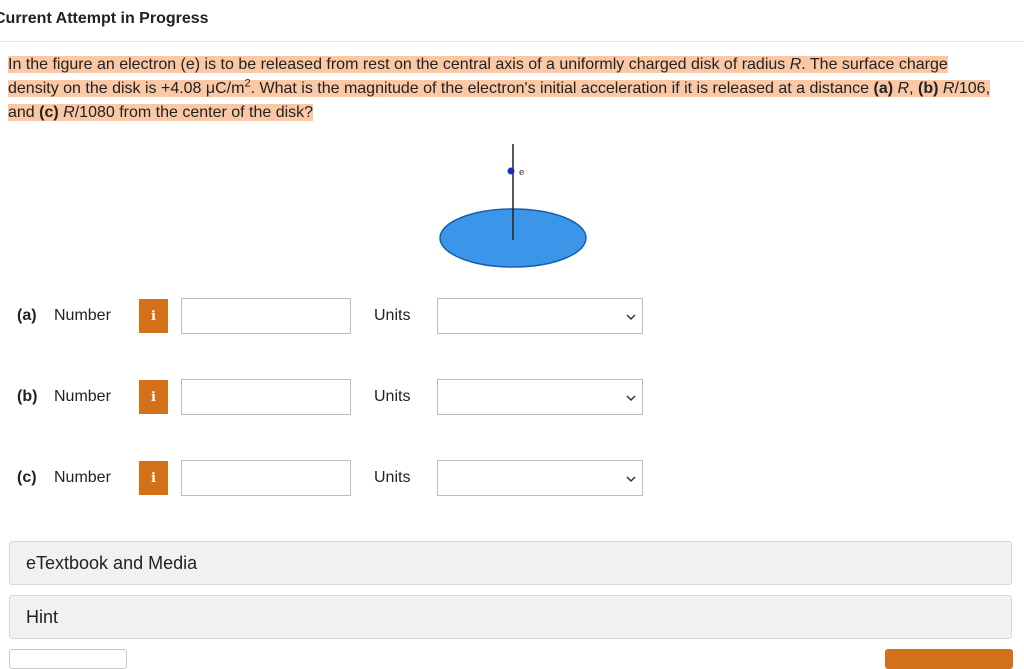 This screenshot has height=669, width=1024. Describe the element at coordinates (27, 477) in the screenshot. I see `part-label-c: (c)` at that location.